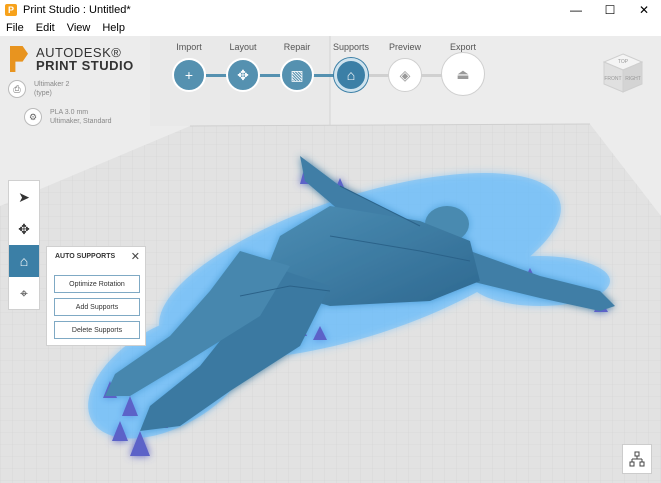 This screenshot has height=483, width=661. I want to click on menu-edit: Edit, so click(45, 28).